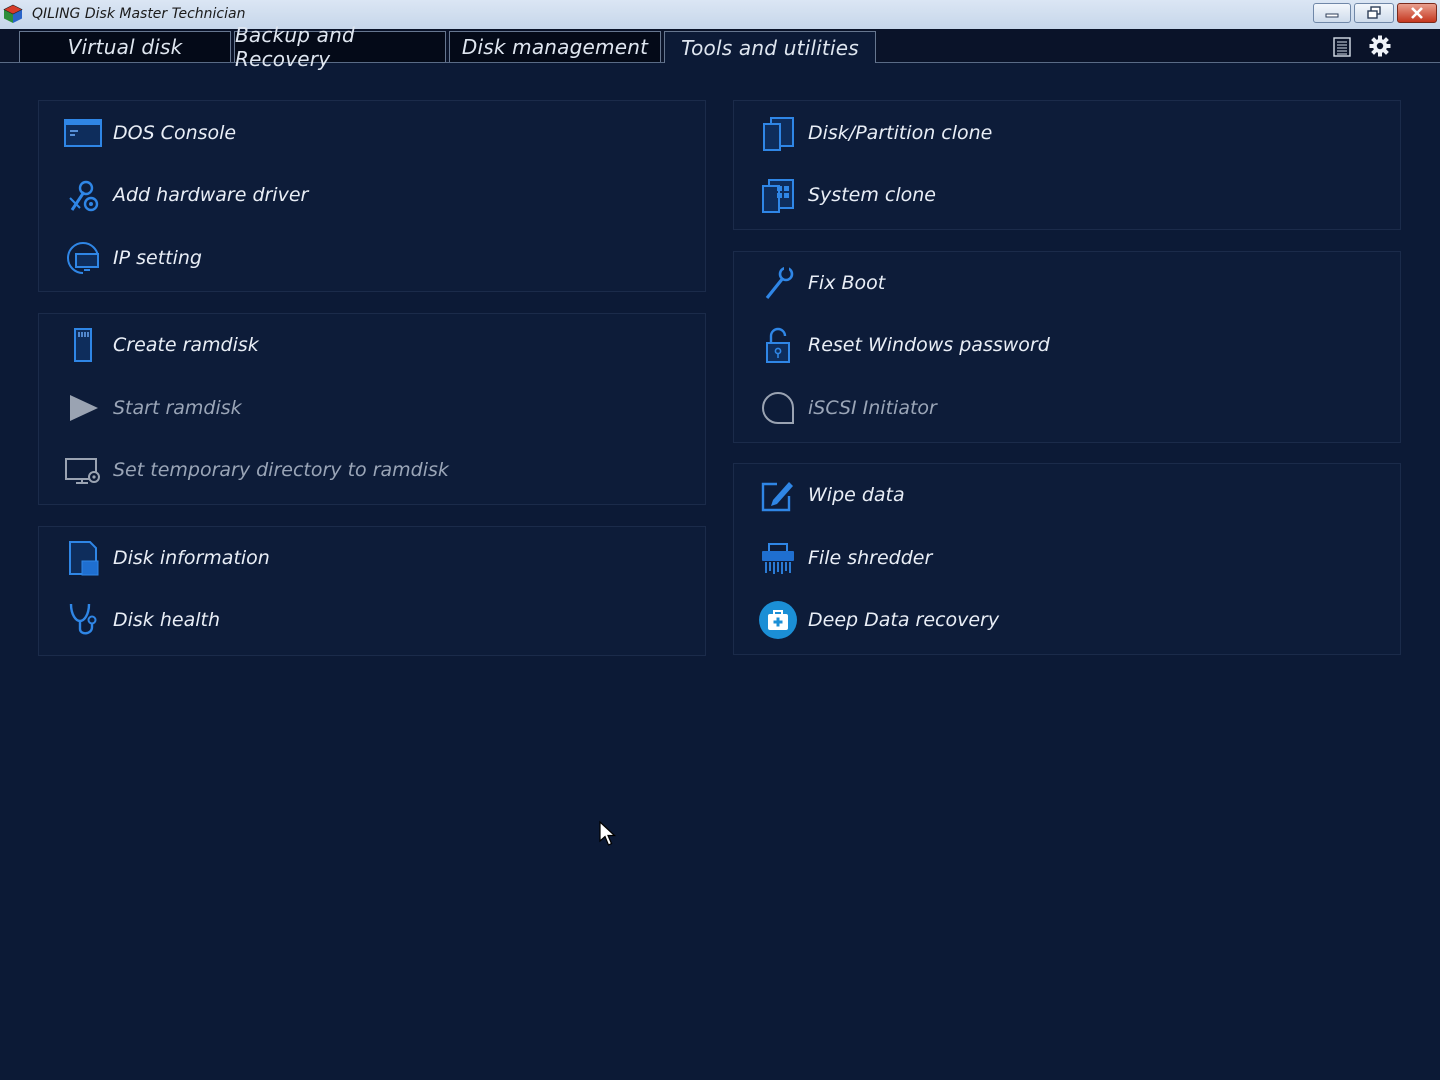 The width and height of the screenshot is (1440, 1080). Describe the element at coordinates (847, 283) in the screenshot. I see `fix-boot-label: Fix Boot` at that location.